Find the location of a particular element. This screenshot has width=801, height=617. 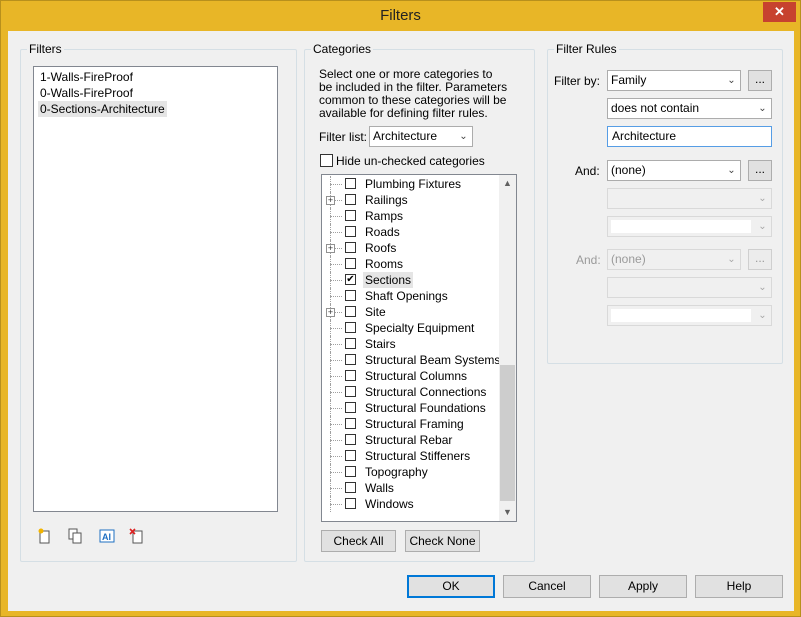

category-label: Site is located at coordinates (375, 312).